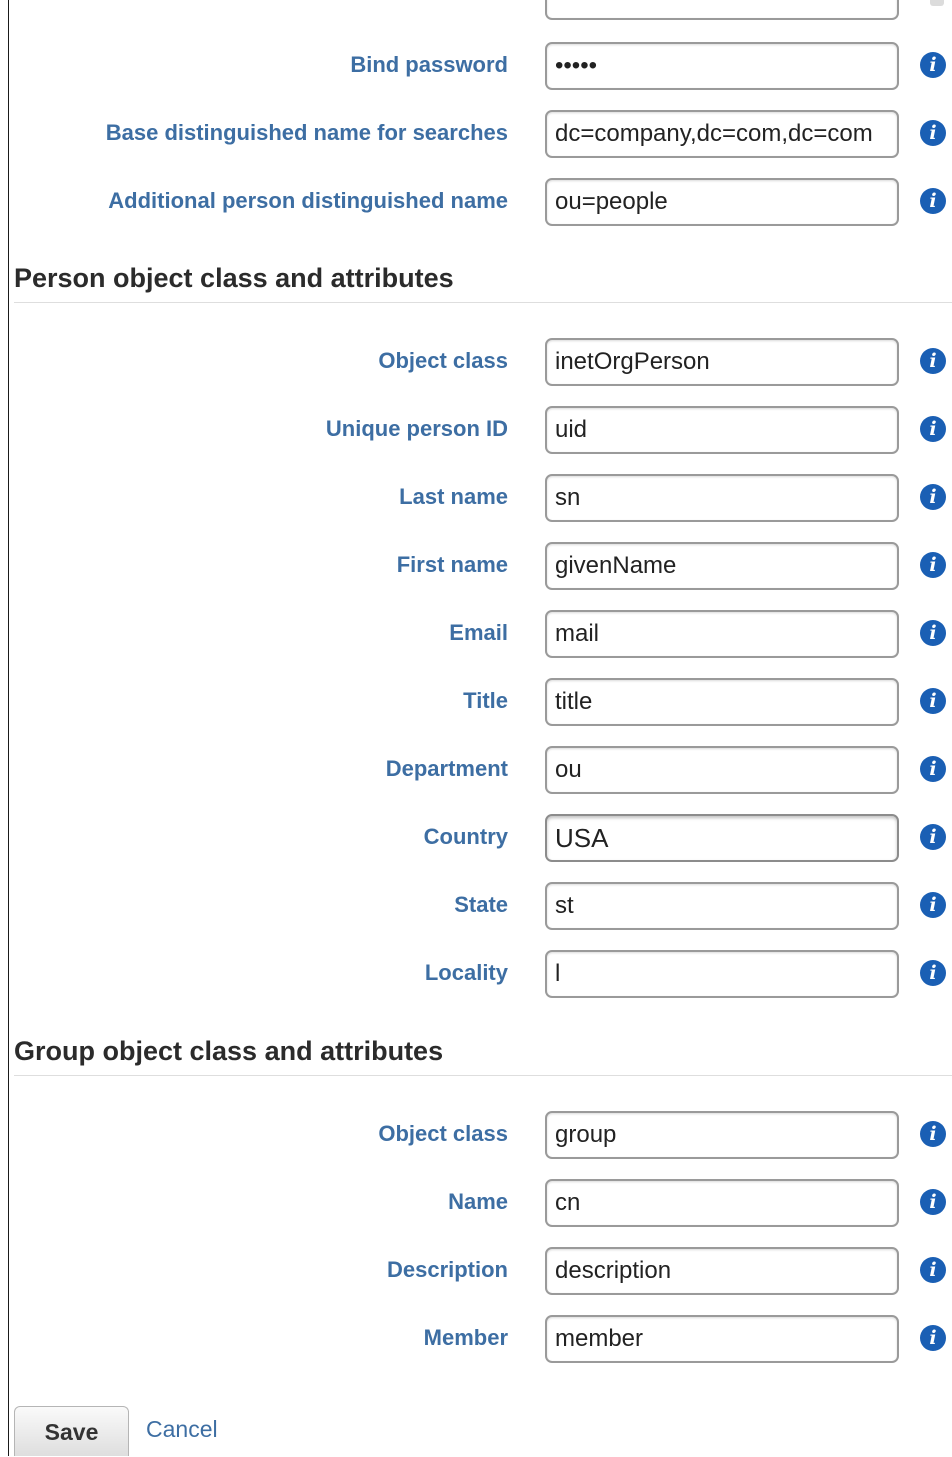 This screenshot has width=952, height=1457. I want to click on group-description-label: Description, so click(447, 1269).